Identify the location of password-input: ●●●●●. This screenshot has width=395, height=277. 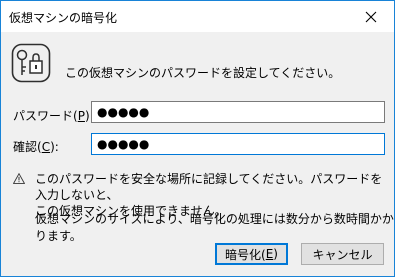
(238, 112).